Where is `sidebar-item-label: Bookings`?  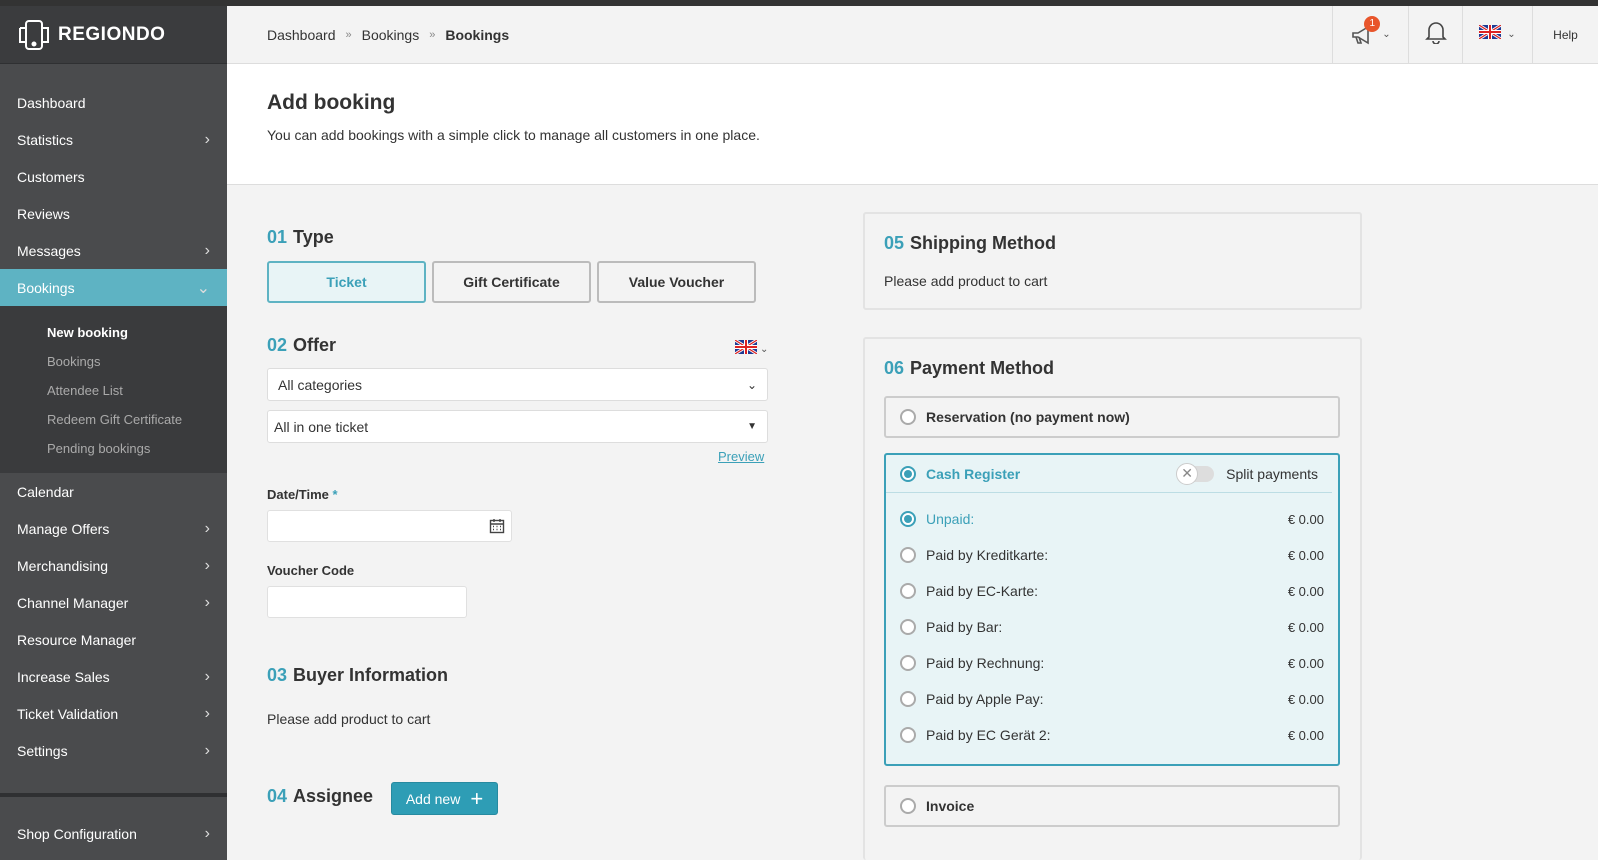 sidebar-item-label: Bookings is located at coordinates (46, 287).